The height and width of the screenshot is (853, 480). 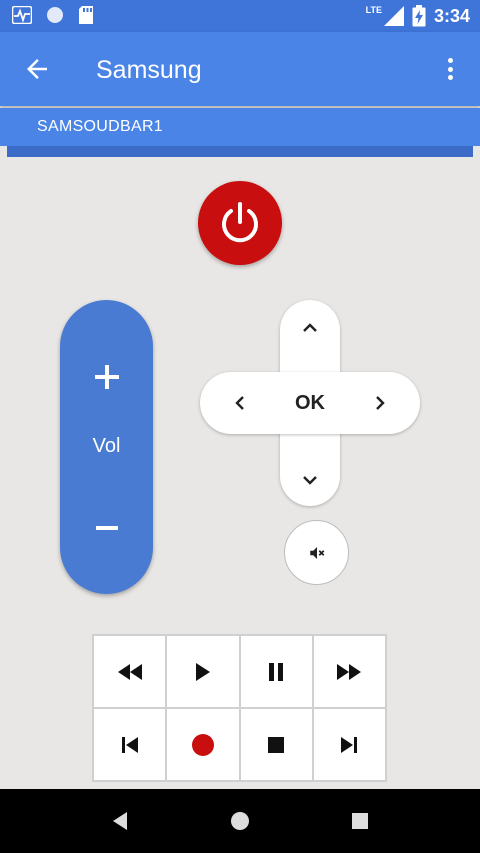 I want to click on signal-icon, so click(x=393, y=16).